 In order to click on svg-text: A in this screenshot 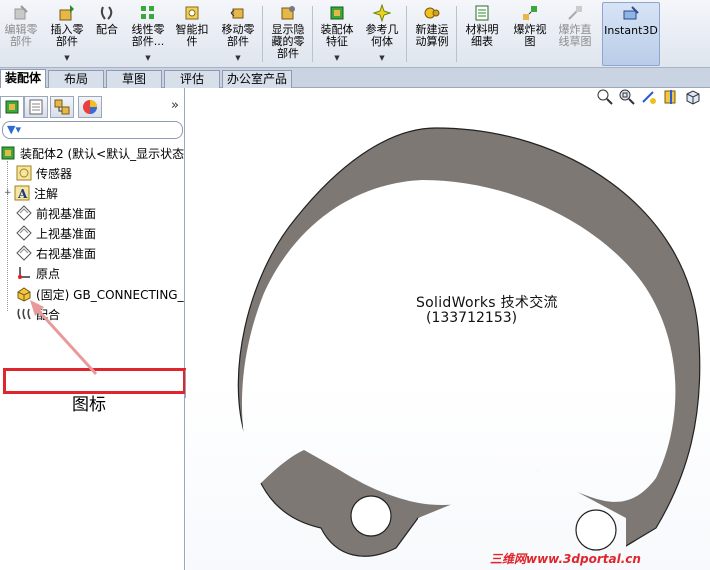, I will do `click(22, 194)`.